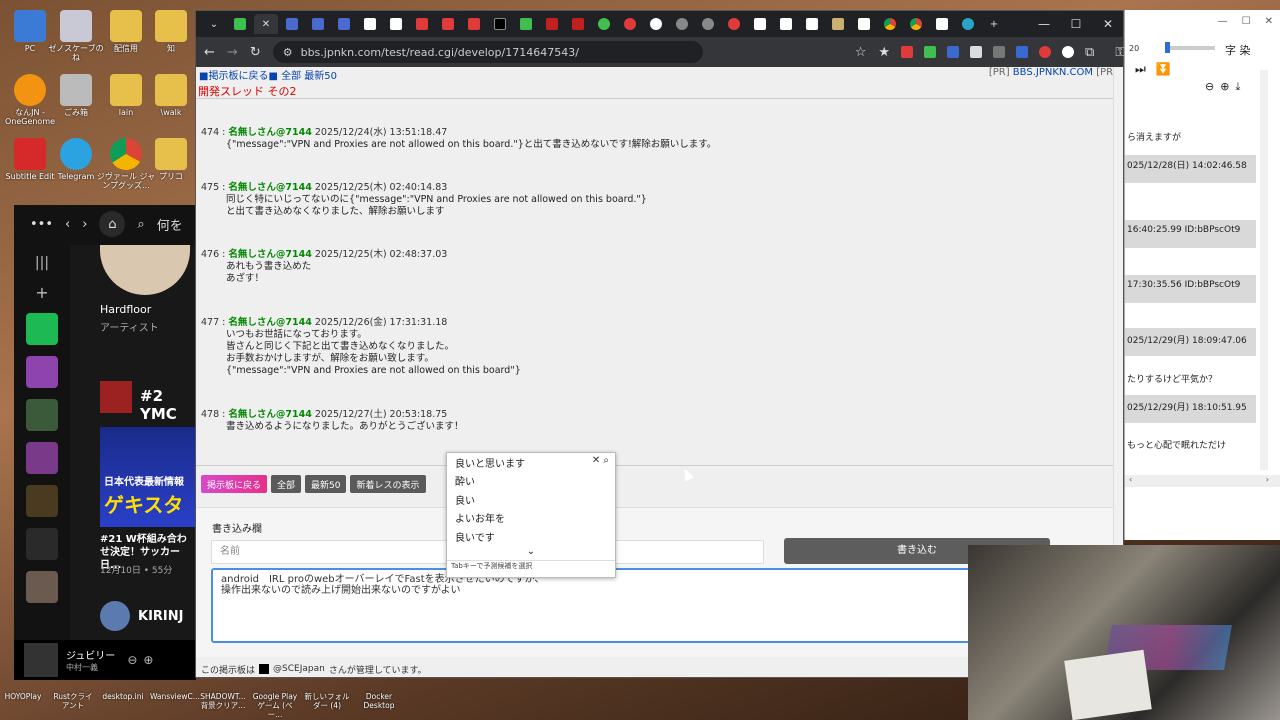 The height and width of the screenshot is (720, 1280). Describe the element at coordinates (148, 660) in the screenshot. I see `add-circle-icon: ⊕` at that location.